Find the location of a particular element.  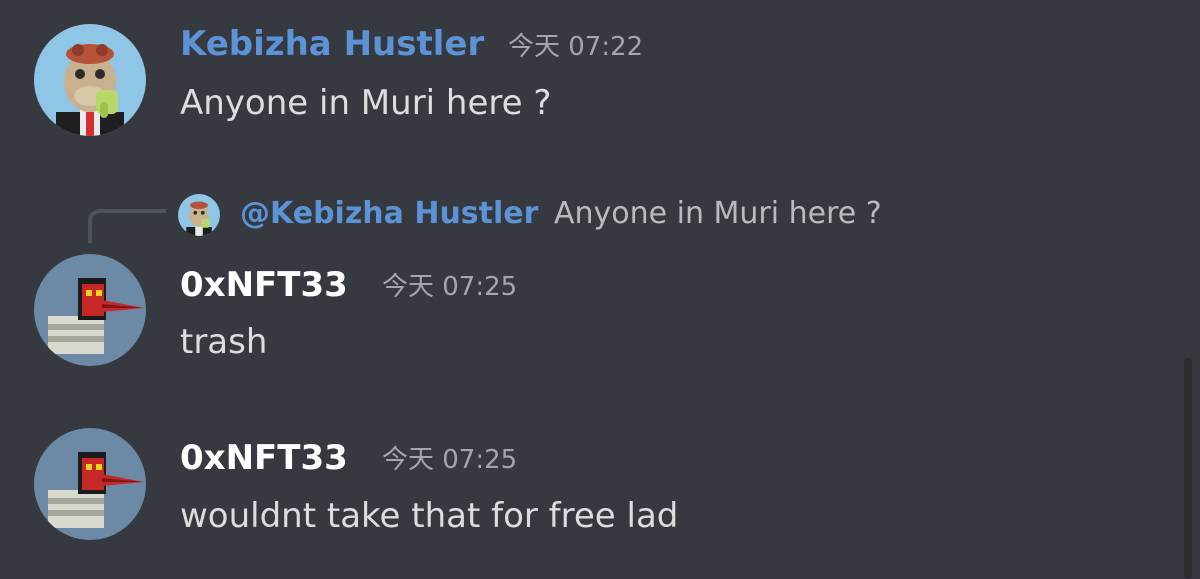

message-content: wouldnt take that for free lad is located at coordinates (429, 516).